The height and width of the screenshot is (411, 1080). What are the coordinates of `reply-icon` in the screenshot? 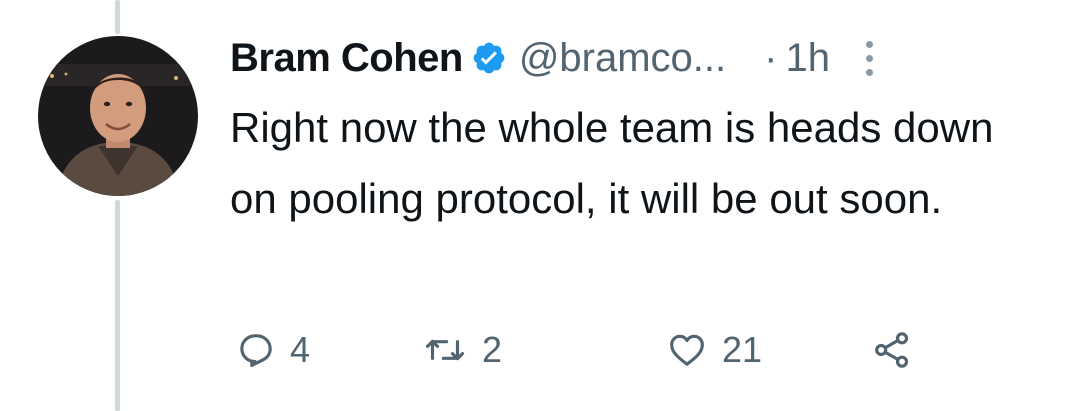 It's located at (256, 350).